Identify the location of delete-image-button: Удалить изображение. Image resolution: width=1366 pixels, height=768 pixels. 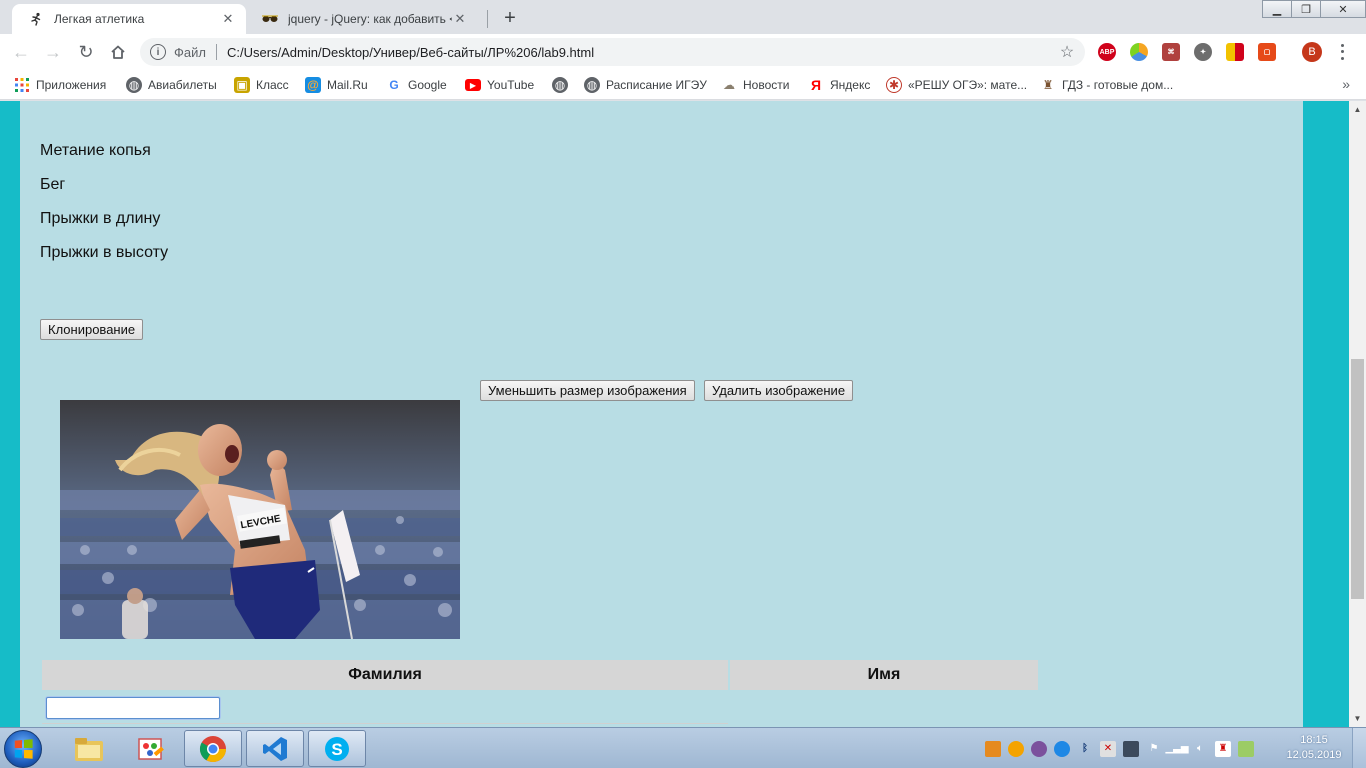
(779, 390).